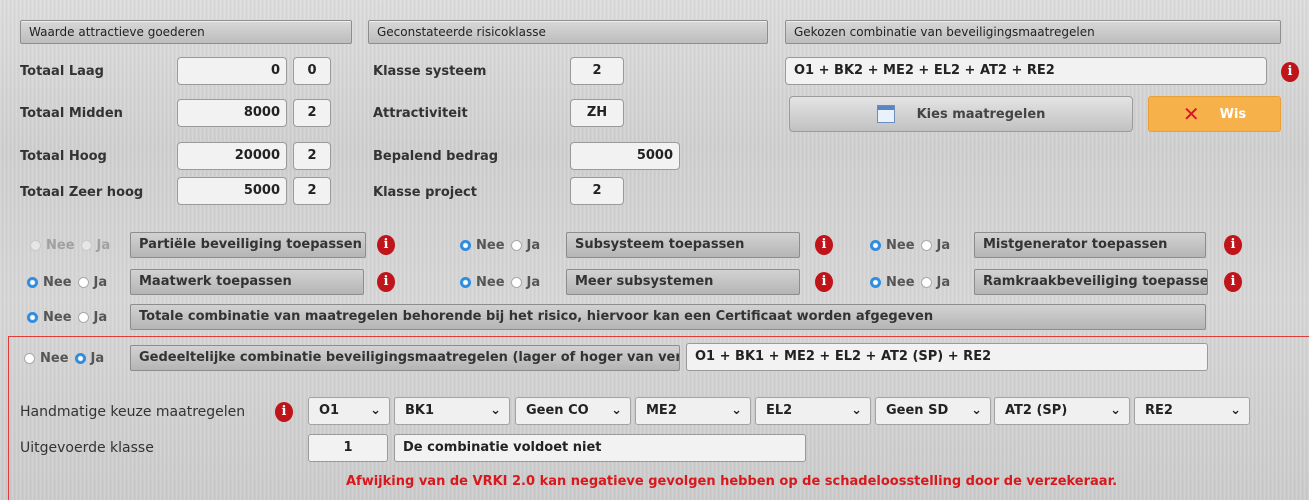  I want to click on label-totaal-zeer-hoog: Totaal Zeer hoog, so click(82, 192).